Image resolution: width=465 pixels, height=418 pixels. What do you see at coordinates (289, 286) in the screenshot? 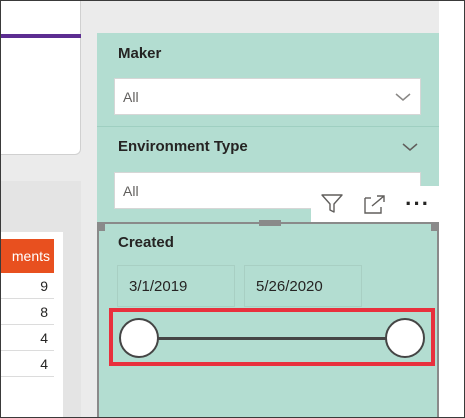
I see `end-date-value: 5/26/2020` at bounding box center [289, 286].